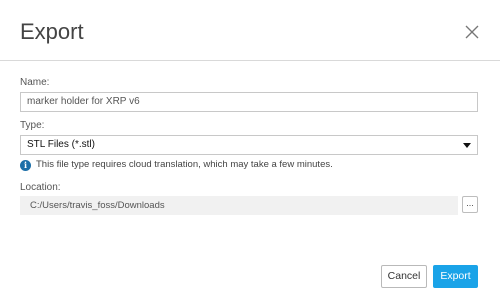 Image resolution: width=500 pixels, height=308 pixels. What do you see at coordinates (404, 276) in the screenshot?
I see `cancel-button: Cancel` at bounding box center [404, 276].